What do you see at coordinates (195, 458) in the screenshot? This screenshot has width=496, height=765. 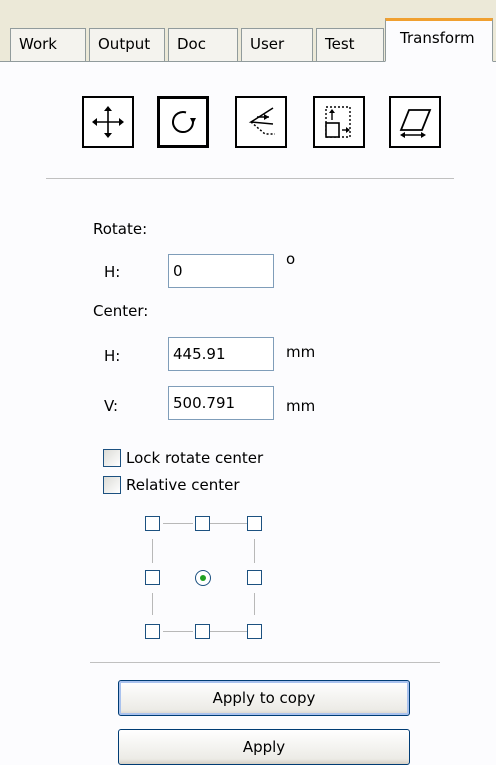 I see `lock-rotate-center-label: Lock rotate center` at bounding box center [195, 458].